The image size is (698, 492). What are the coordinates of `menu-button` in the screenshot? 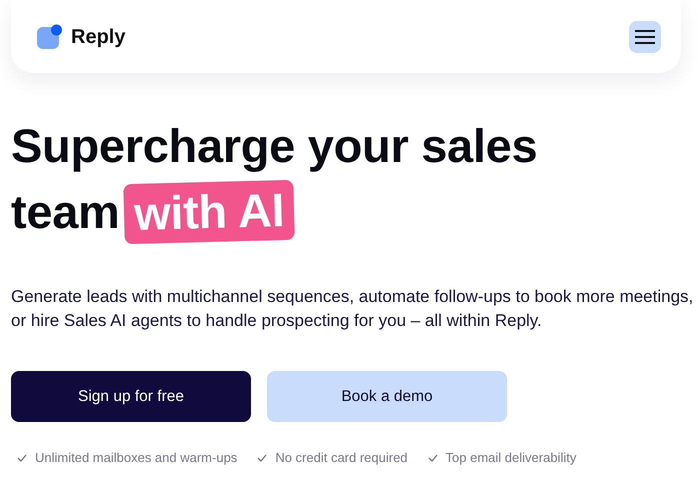 It's located at (645, 36).